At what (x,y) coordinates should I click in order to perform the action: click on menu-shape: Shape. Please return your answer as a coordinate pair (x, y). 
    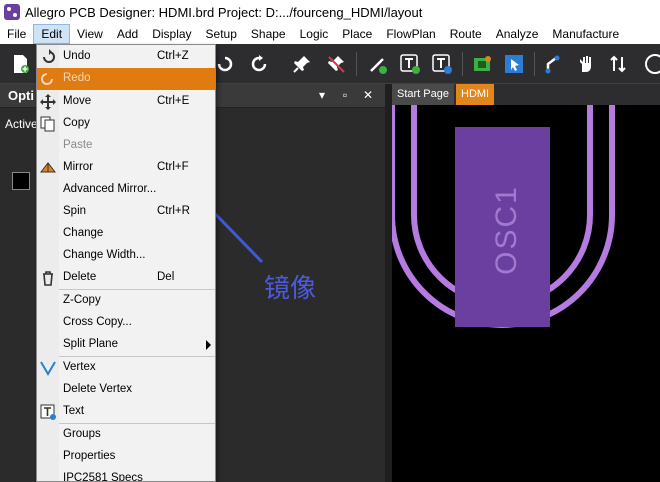
    Looking at the image, I should click on (268, 34).